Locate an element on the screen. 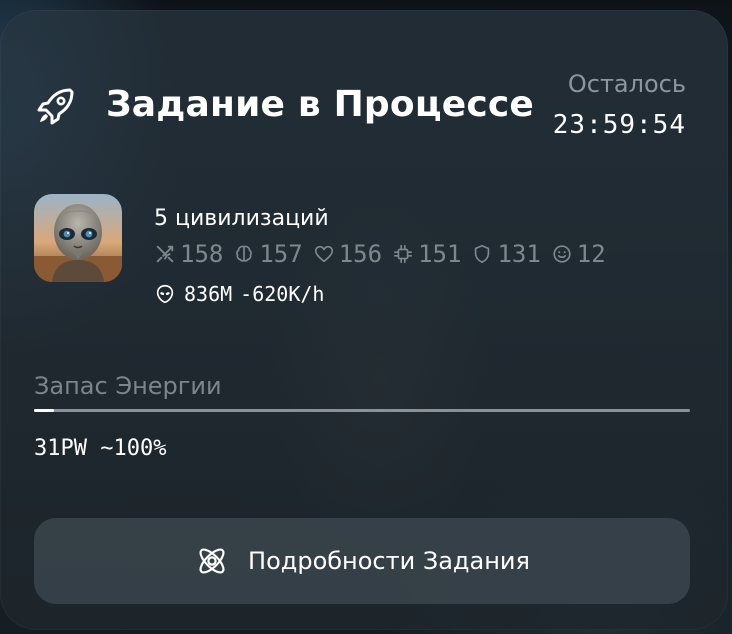 The width and height of the screenshot is (732, 634). countdown-timer: 23:59:54 is located at coordinates (619, 125).